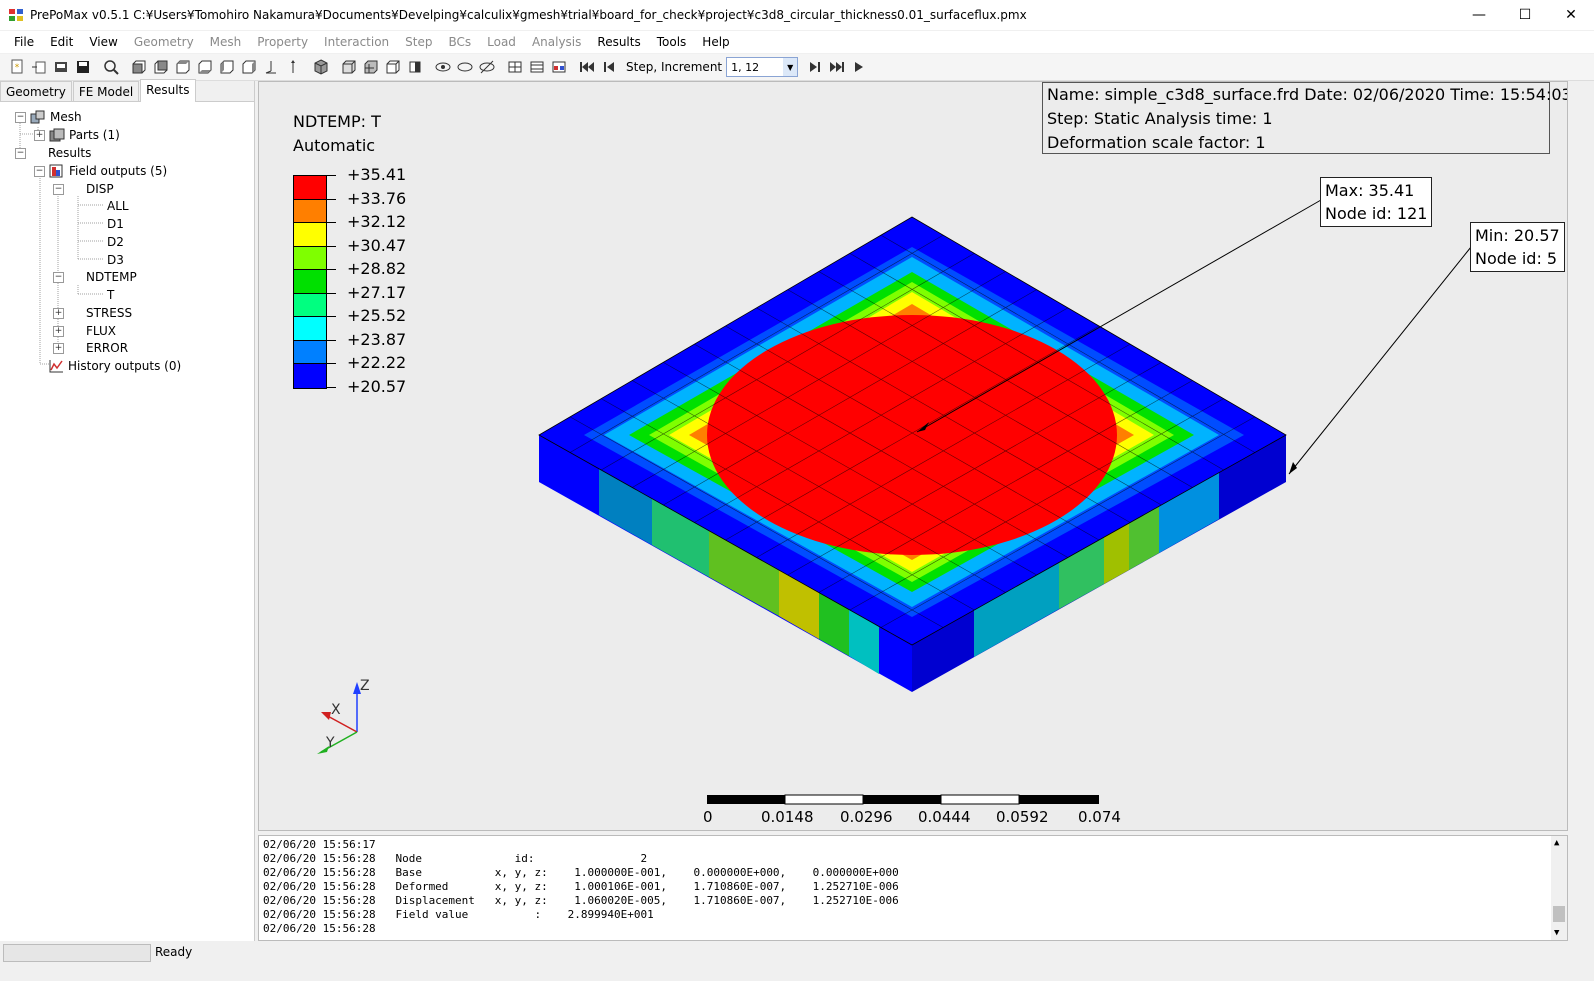  Describe the element at coordinates (16, 15) in the screenshot. I see `app-icon` at that location.